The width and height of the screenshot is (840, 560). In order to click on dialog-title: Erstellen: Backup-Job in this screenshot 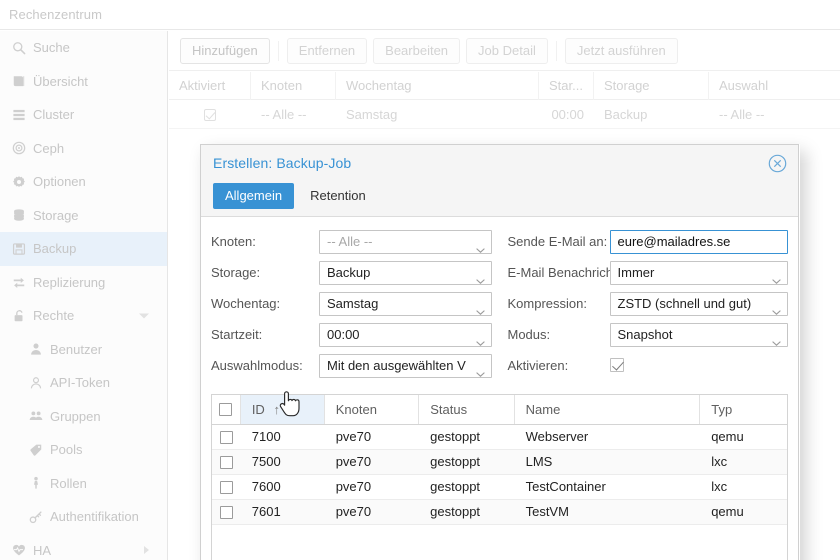, I will do `click(282, 163)`.